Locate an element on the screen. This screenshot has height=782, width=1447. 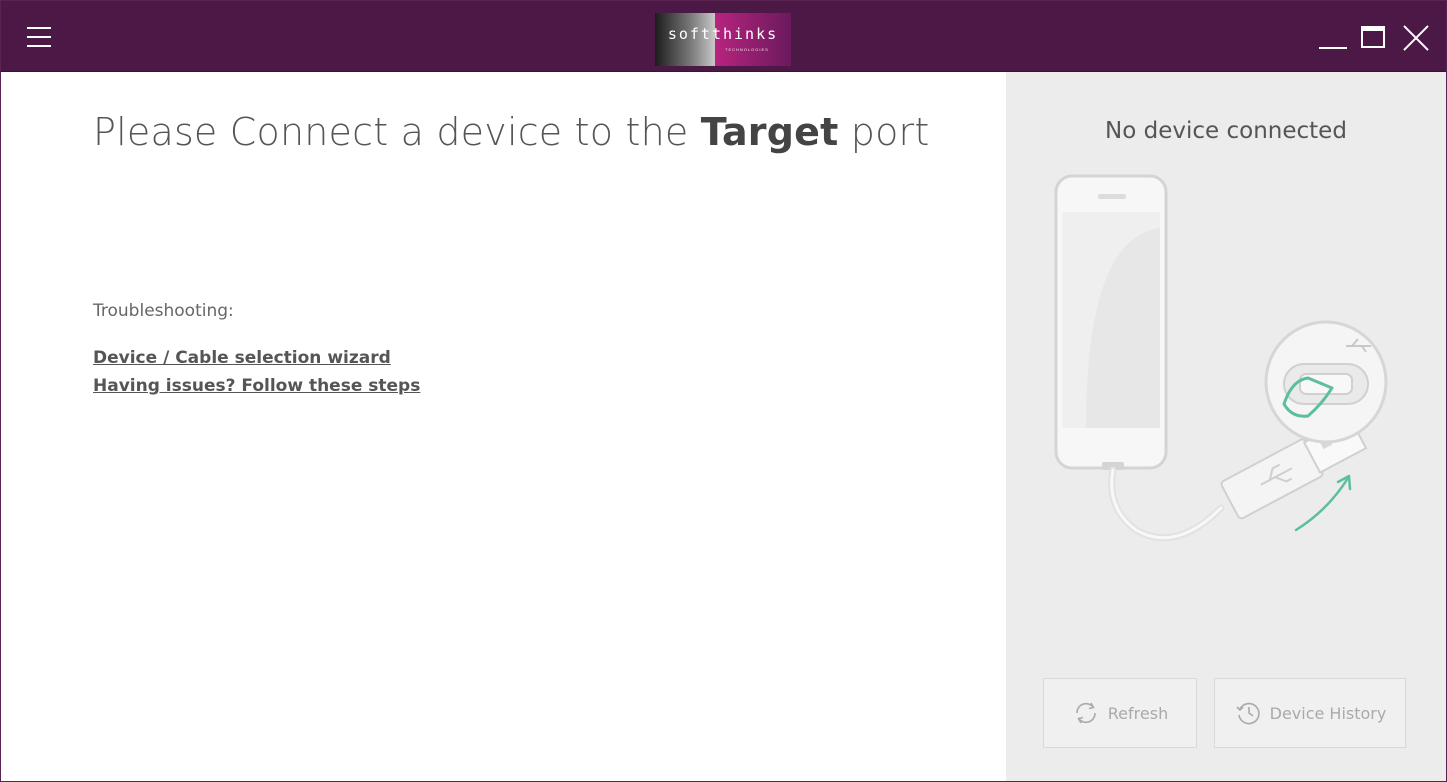
close-icon is located at coordinates (1416, 38).